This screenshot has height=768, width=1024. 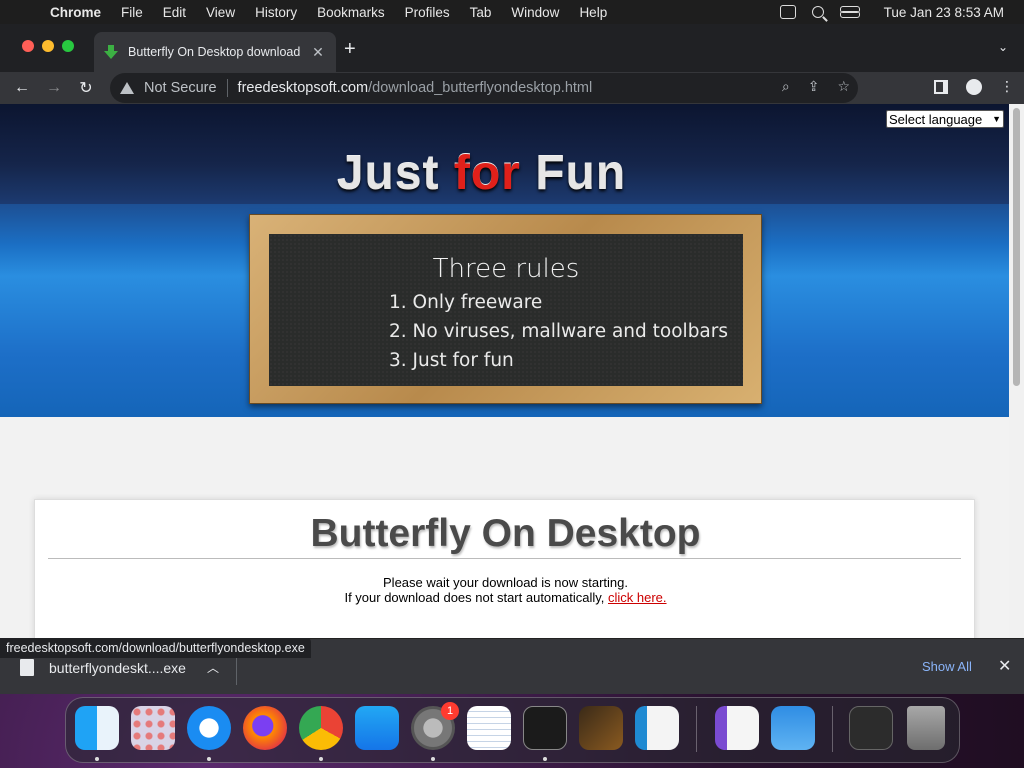 What do you see at coordinates (209, 728) in the screenshot?
I see `safari-icon` at bounding box center [209, 728].